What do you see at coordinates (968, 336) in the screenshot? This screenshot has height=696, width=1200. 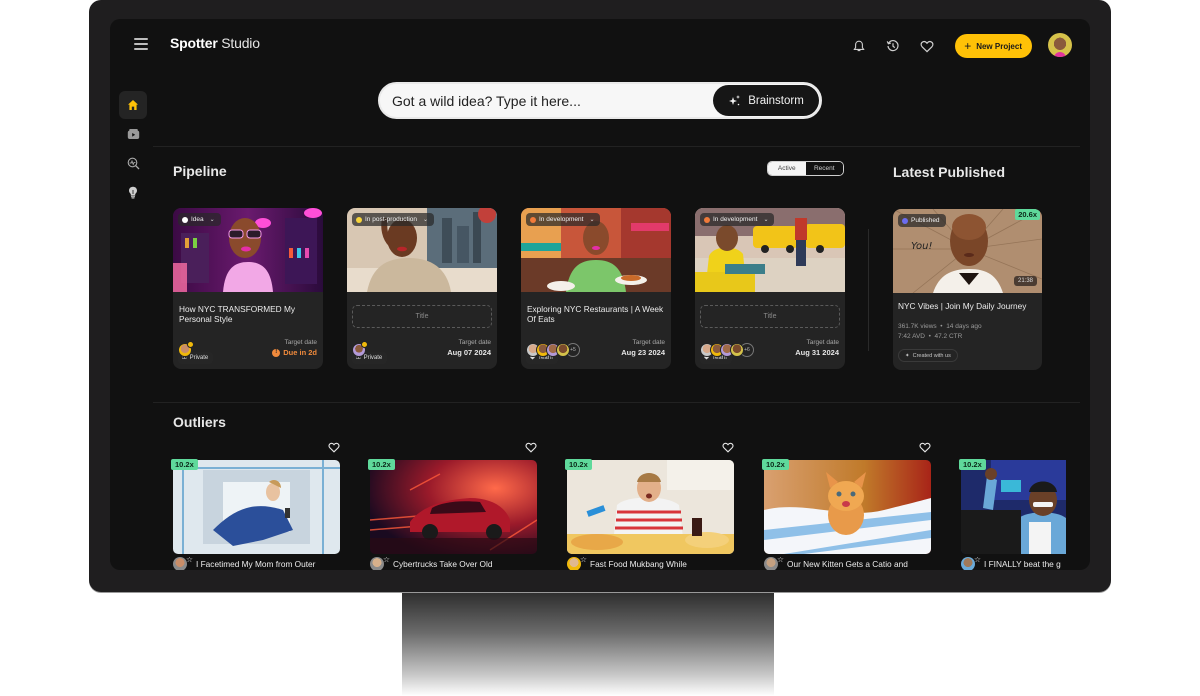 I see `metrics-row: 7:42 AVD • 47.2 CTR` at bounding box center [968, 336].